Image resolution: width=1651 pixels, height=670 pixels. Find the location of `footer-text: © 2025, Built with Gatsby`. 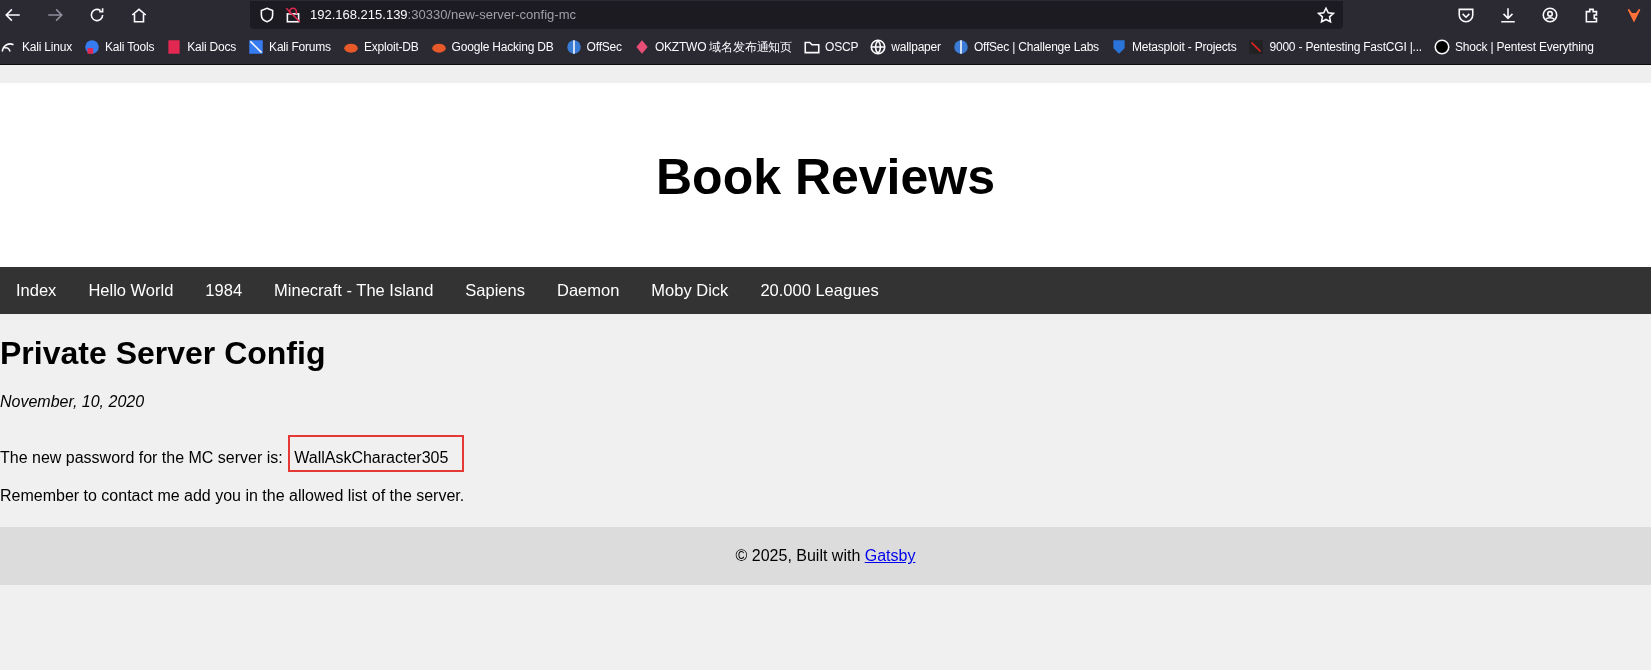

footer-text: © 2025, Built with Gatsby is located at coordinates (825, 556).